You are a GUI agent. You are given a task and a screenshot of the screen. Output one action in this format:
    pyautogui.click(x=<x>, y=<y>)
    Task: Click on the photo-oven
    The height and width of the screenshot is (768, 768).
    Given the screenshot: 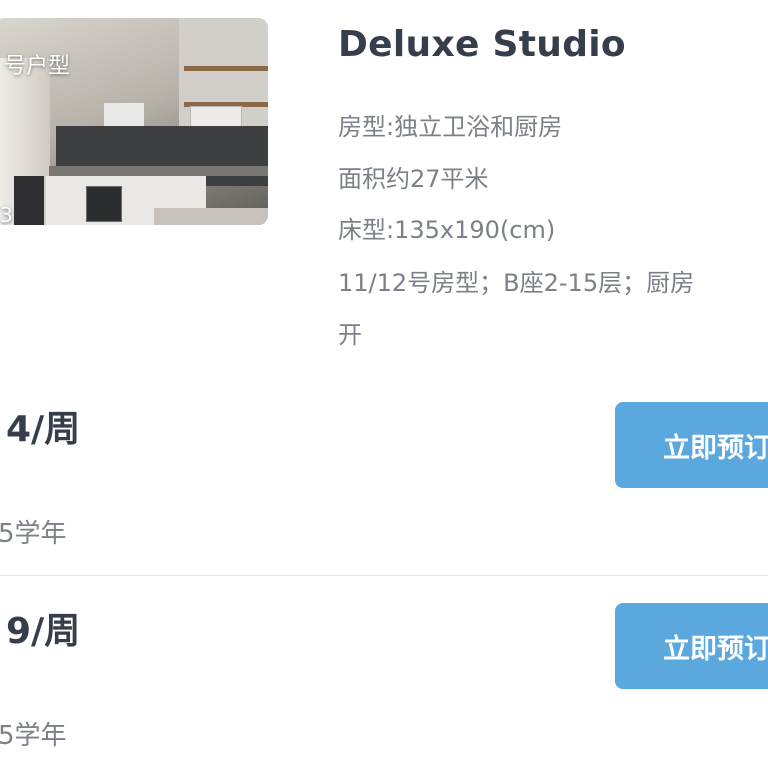 What is the action you would take?
    pyautogui.click(x=104, y=204)
    